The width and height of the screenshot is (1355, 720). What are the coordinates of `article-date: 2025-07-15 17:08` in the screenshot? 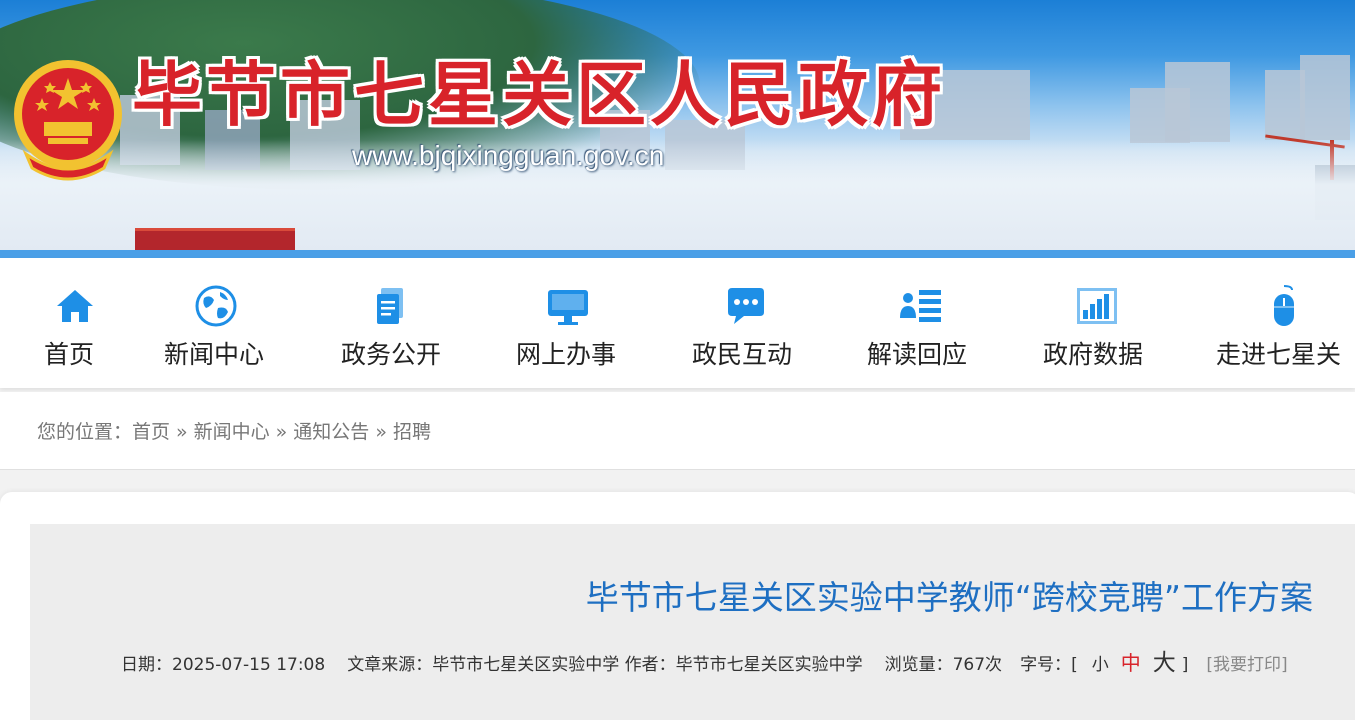 It's located at (249, 665).